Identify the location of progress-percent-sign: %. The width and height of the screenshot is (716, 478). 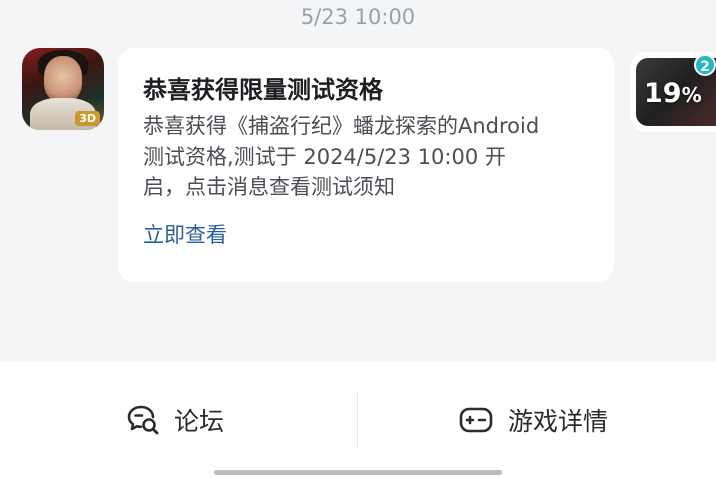
(691, 95).